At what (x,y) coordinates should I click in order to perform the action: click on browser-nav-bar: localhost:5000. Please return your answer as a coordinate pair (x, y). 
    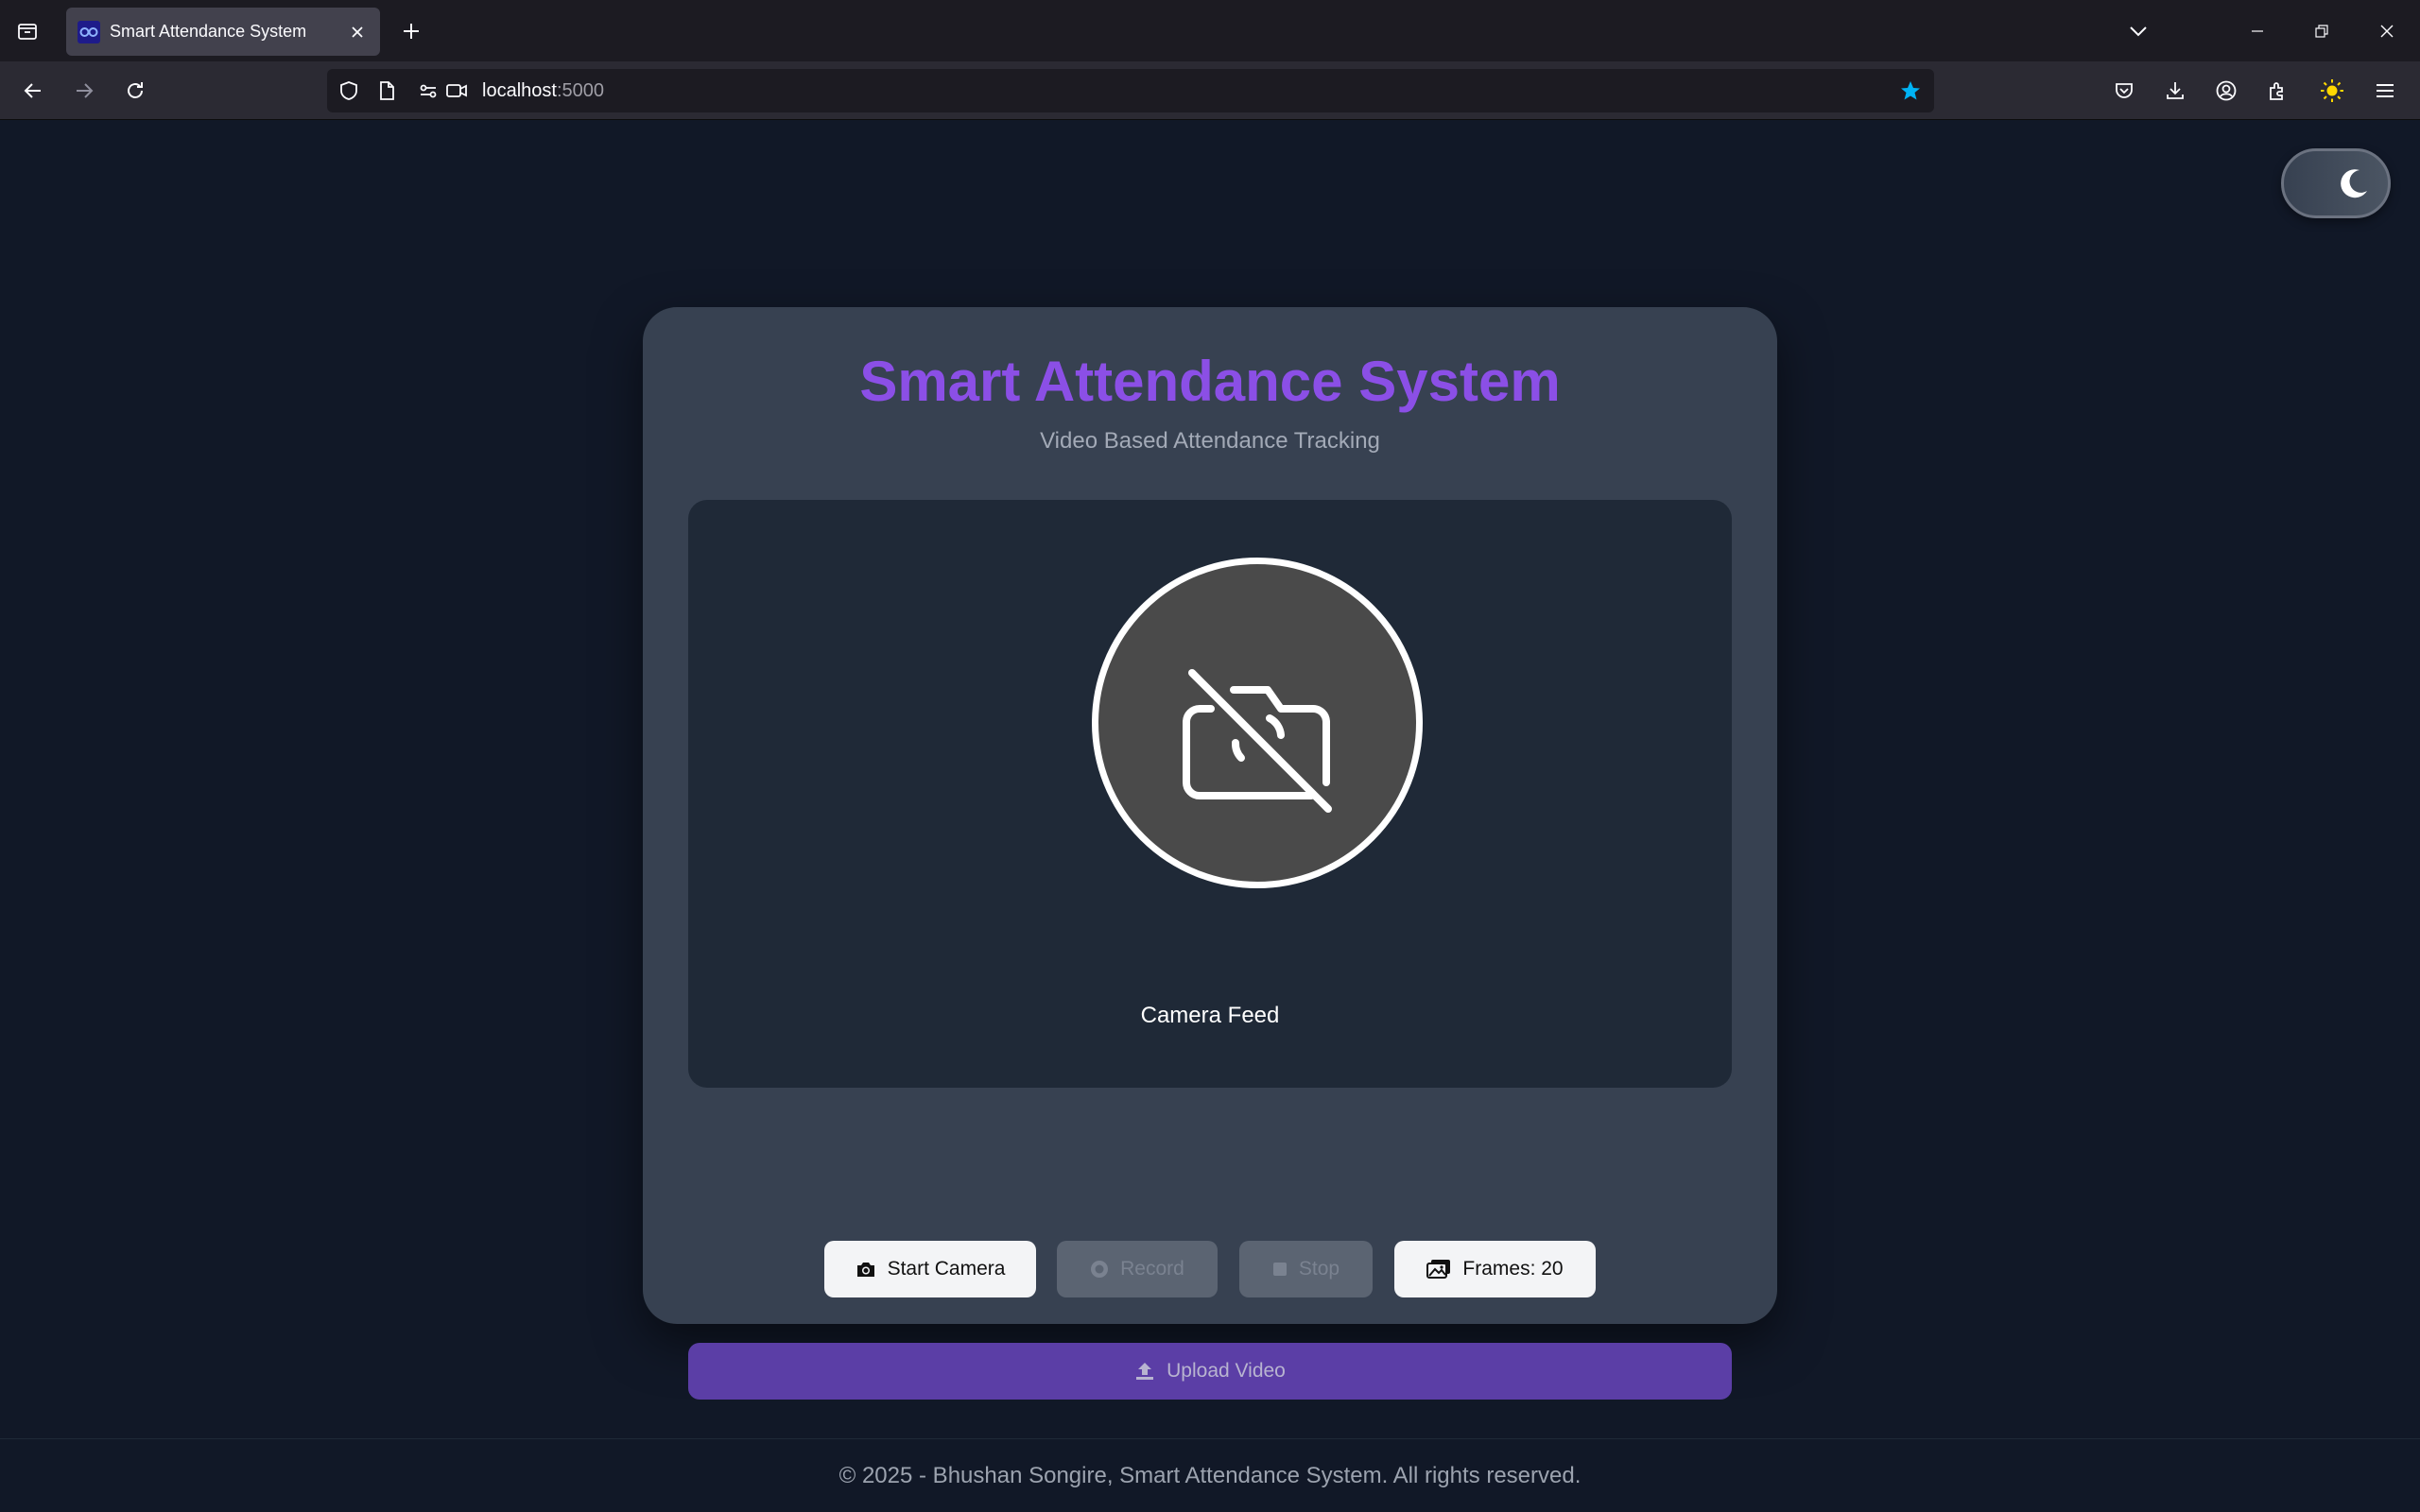
    Looking at the image, I should click on (1210, 90).